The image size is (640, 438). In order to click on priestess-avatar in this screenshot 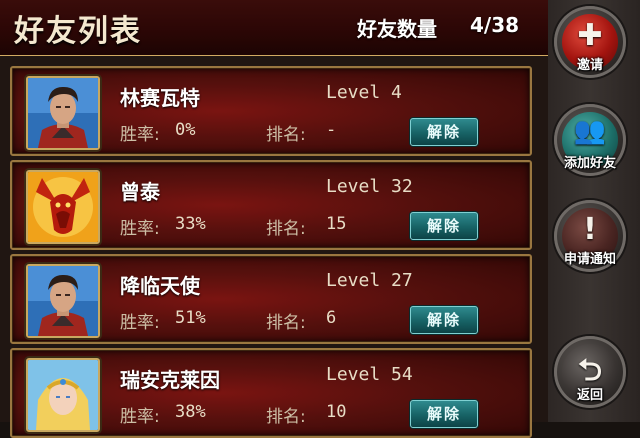, I will do `click(63, 395)`.